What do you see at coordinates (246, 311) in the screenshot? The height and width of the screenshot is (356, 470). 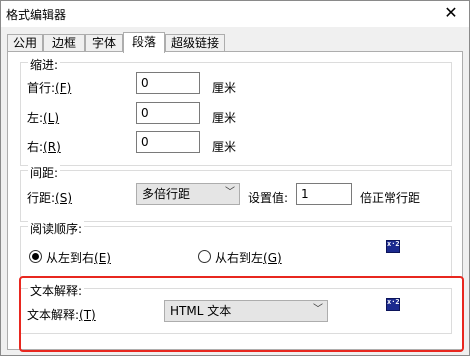 I see `text-interpretation-select: HTML 文本 ﹀` at bounding box center [246, 311].